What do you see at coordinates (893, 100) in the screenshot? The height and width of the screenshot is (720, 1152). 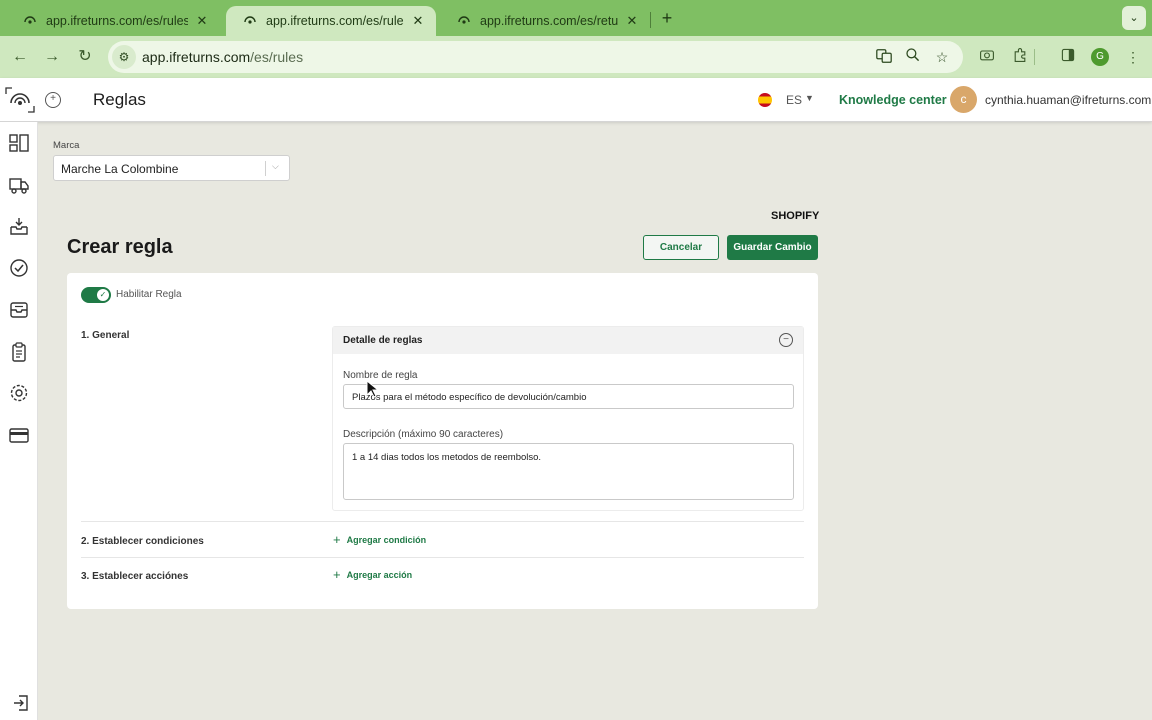 I see `knowledge-center-link: Knowledge center` at bounding box center [893, 100].